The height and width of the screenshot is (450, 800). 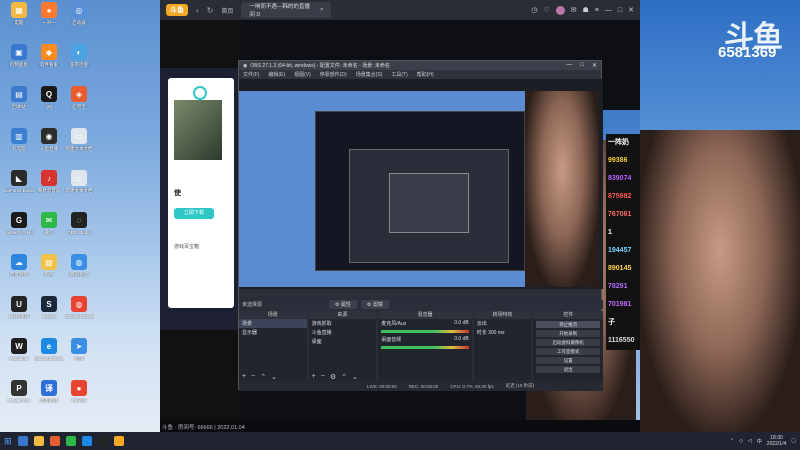 What do you see at coordinates (54, 441) in the screenshot?
I see `app-icon` at bounding box center [54, 441].